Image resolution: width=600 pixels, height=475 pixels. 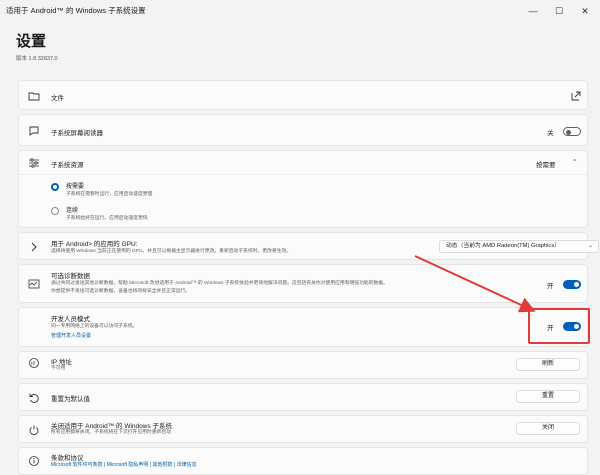 I want to click on annotation-highlight-box, so click(x=559, y=326).